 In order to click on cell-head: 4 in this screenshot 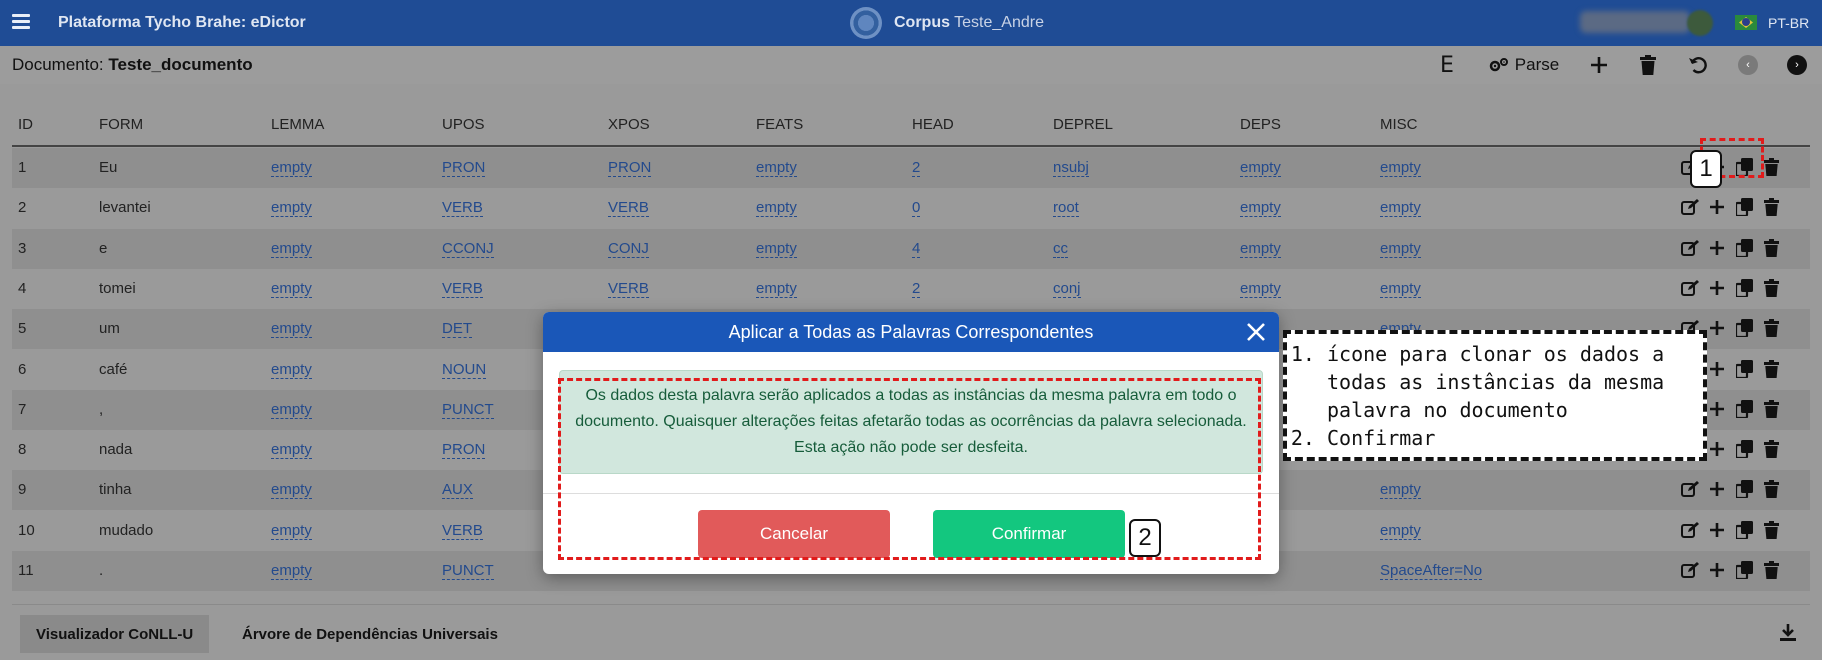, I will do `click(916, 249)`.